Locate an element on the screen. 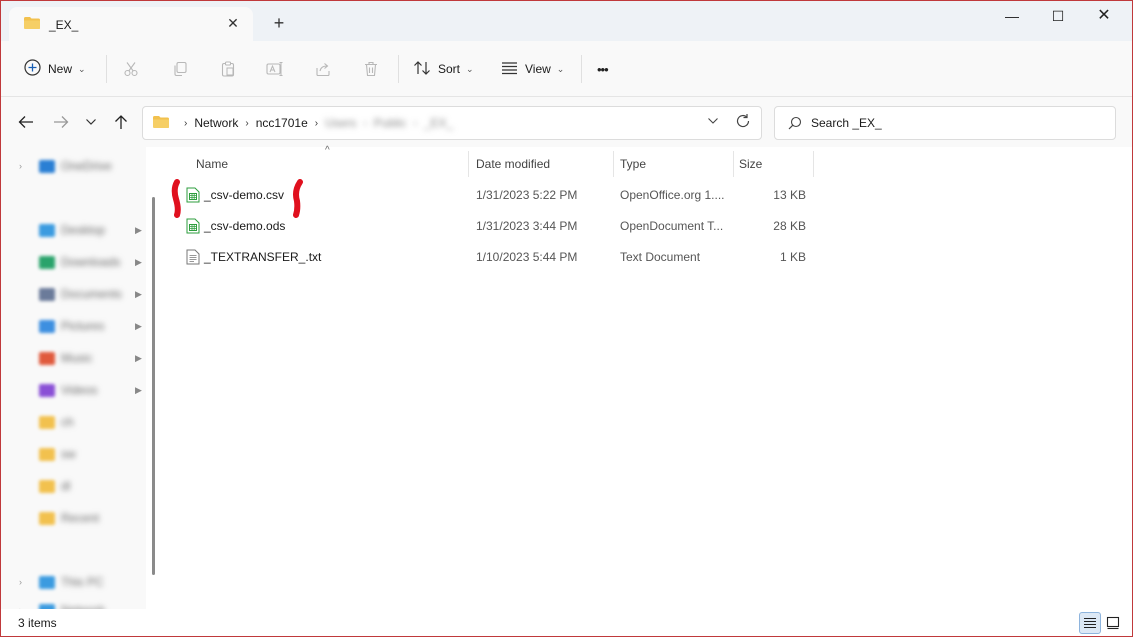 The height and width of the screenshot is (637, 1133). sidebar-item: Desktop ▶ is located at coordinates (71, 230).